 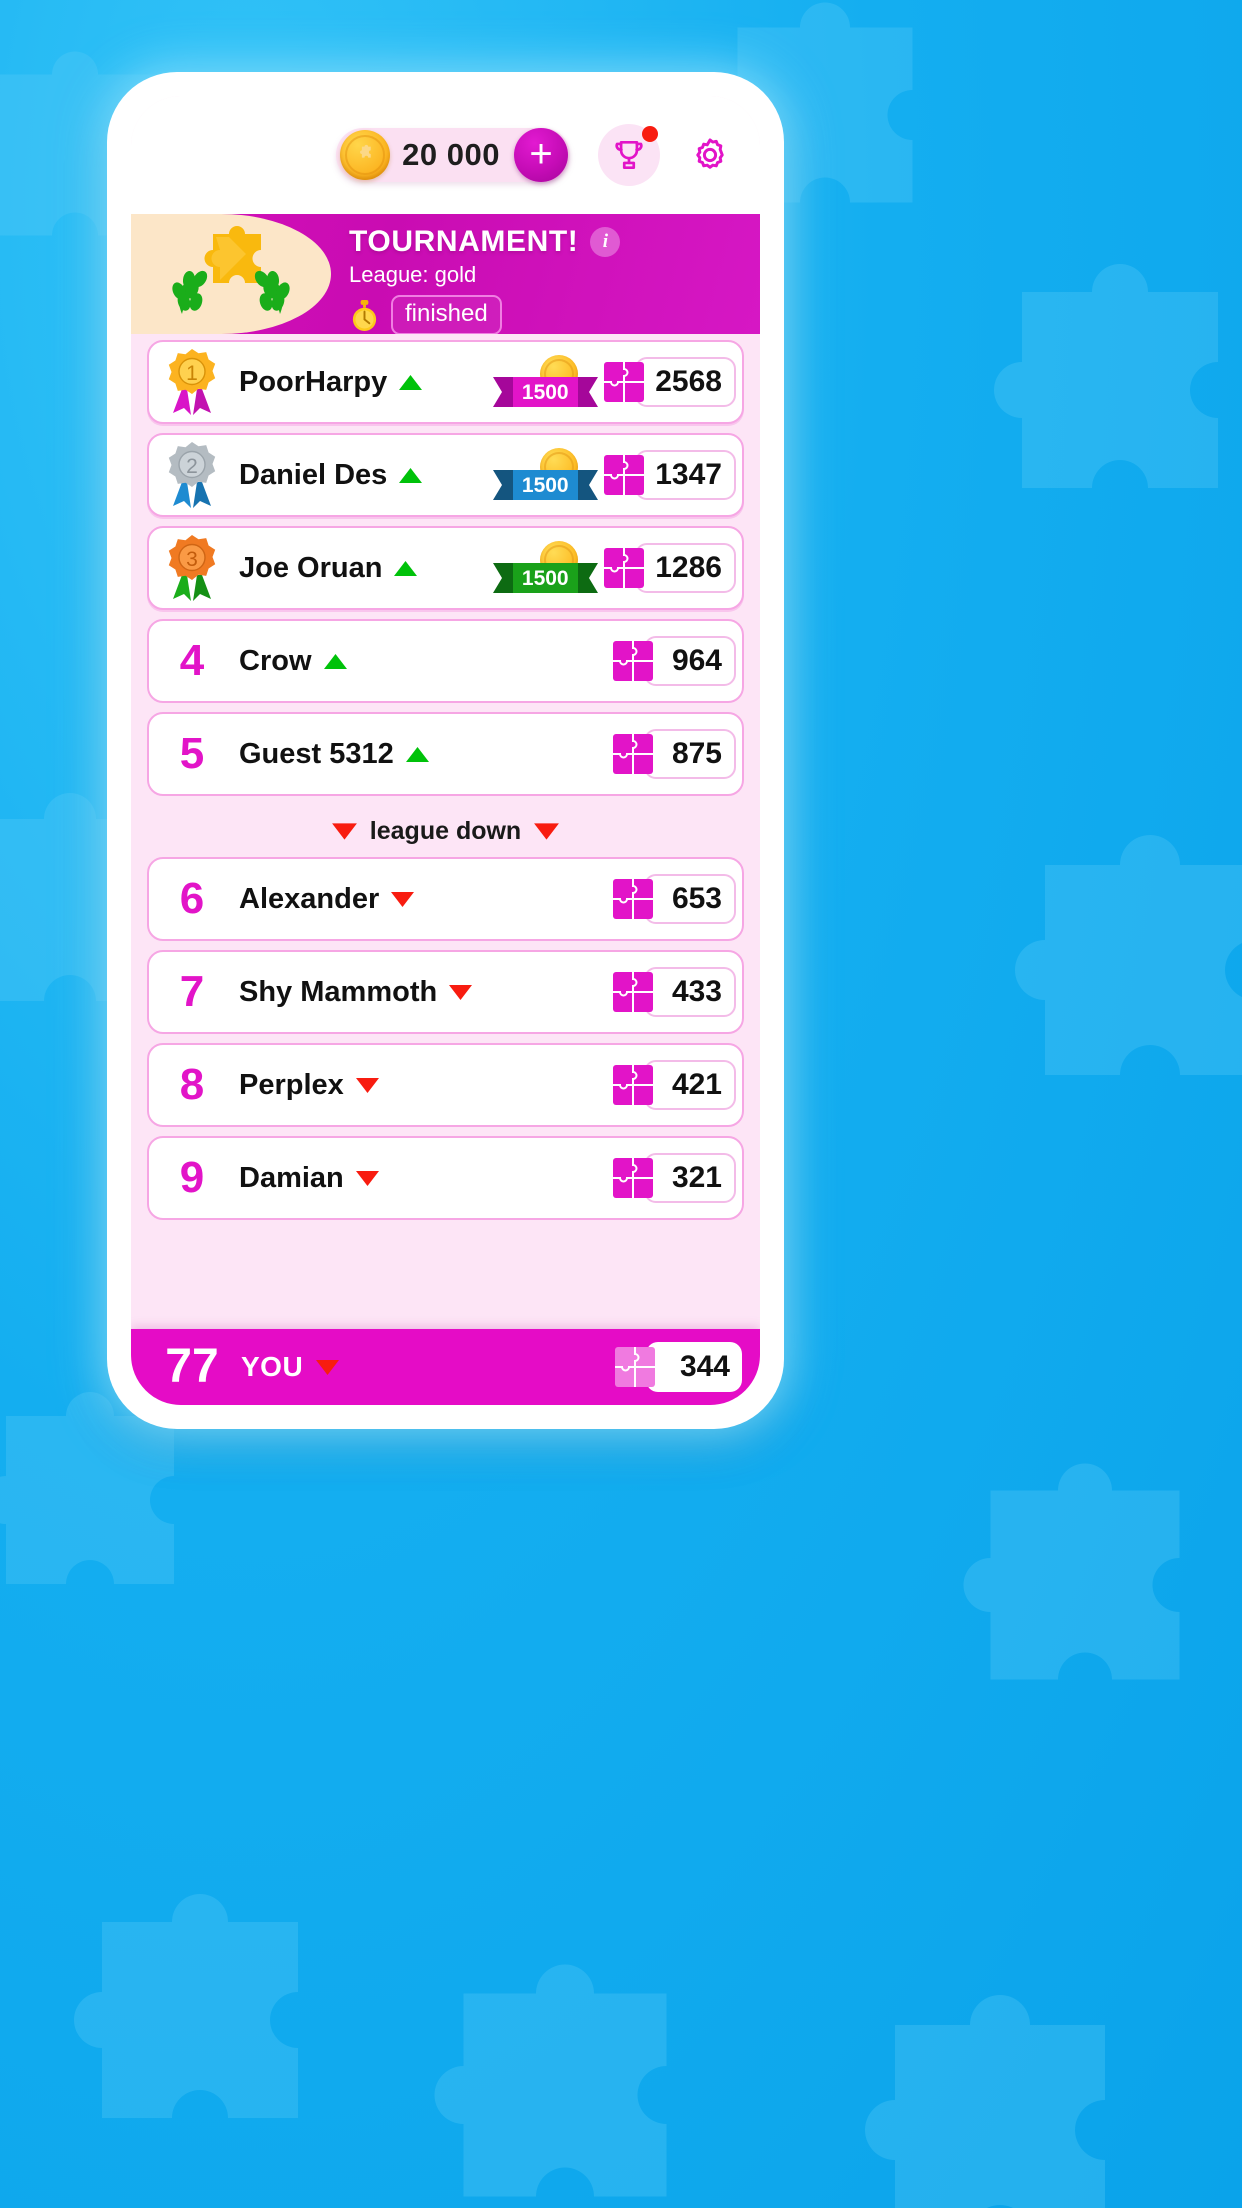 I want to click on your-rank-bar: 77 YOU 344, so click(x=445, y=1367).